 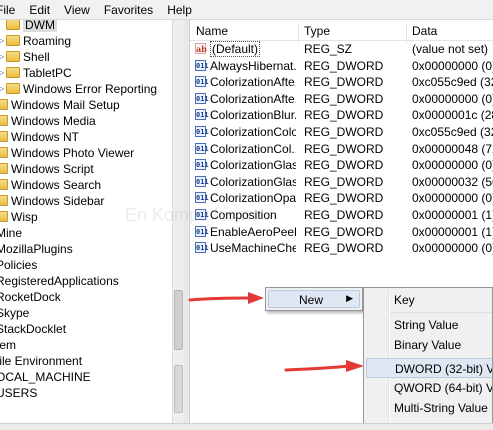 I want to click on column-header-name: Name, so click(x=212, y=31).